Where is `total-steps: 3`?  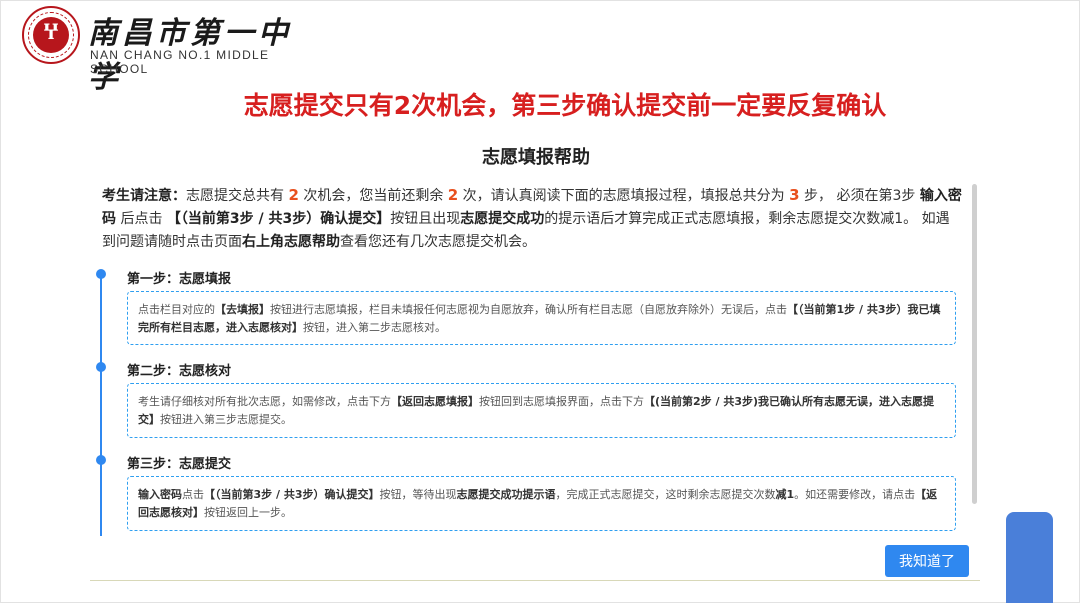
total-steps: 3 is located at coordinates (794, 195).